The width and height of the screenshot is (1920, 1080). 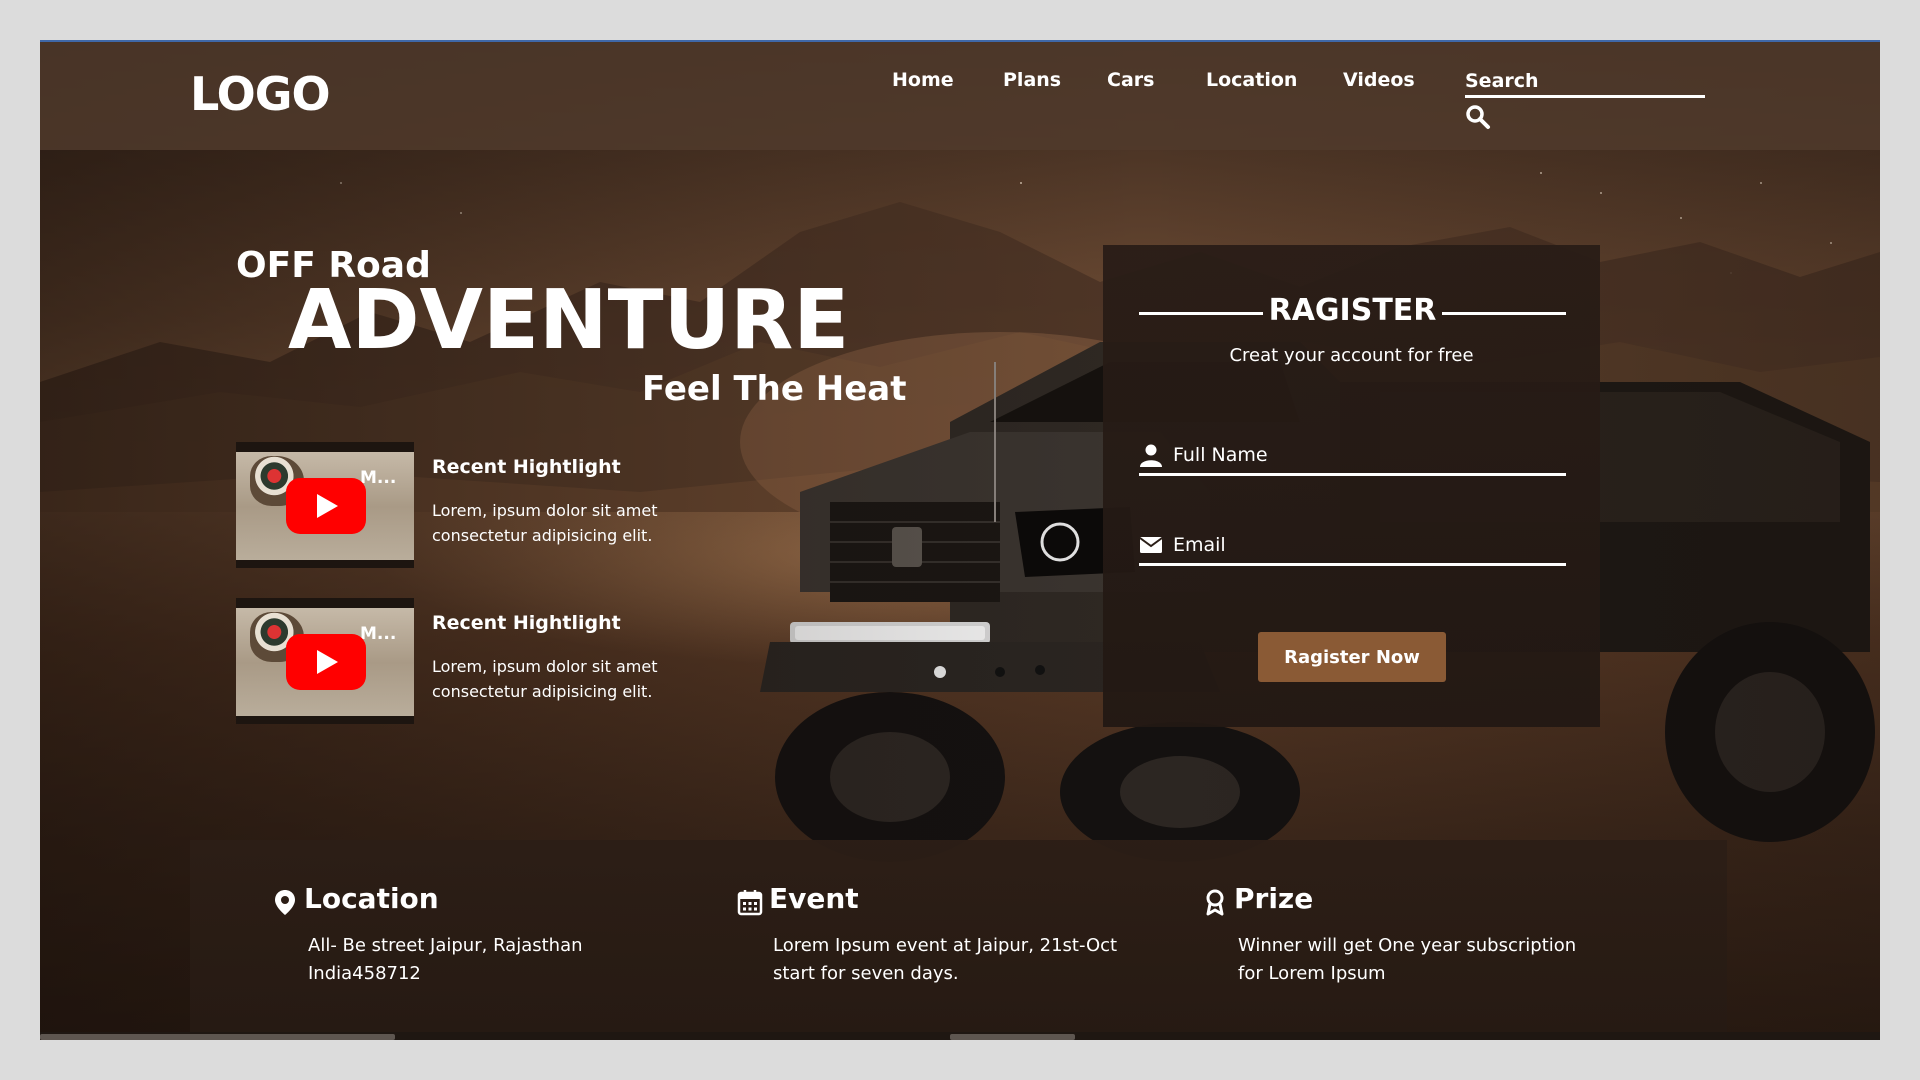 What do you see at coordinates (1585, 82) in the screenshot?
I see `search-input` at bounding box center [1585, 82].